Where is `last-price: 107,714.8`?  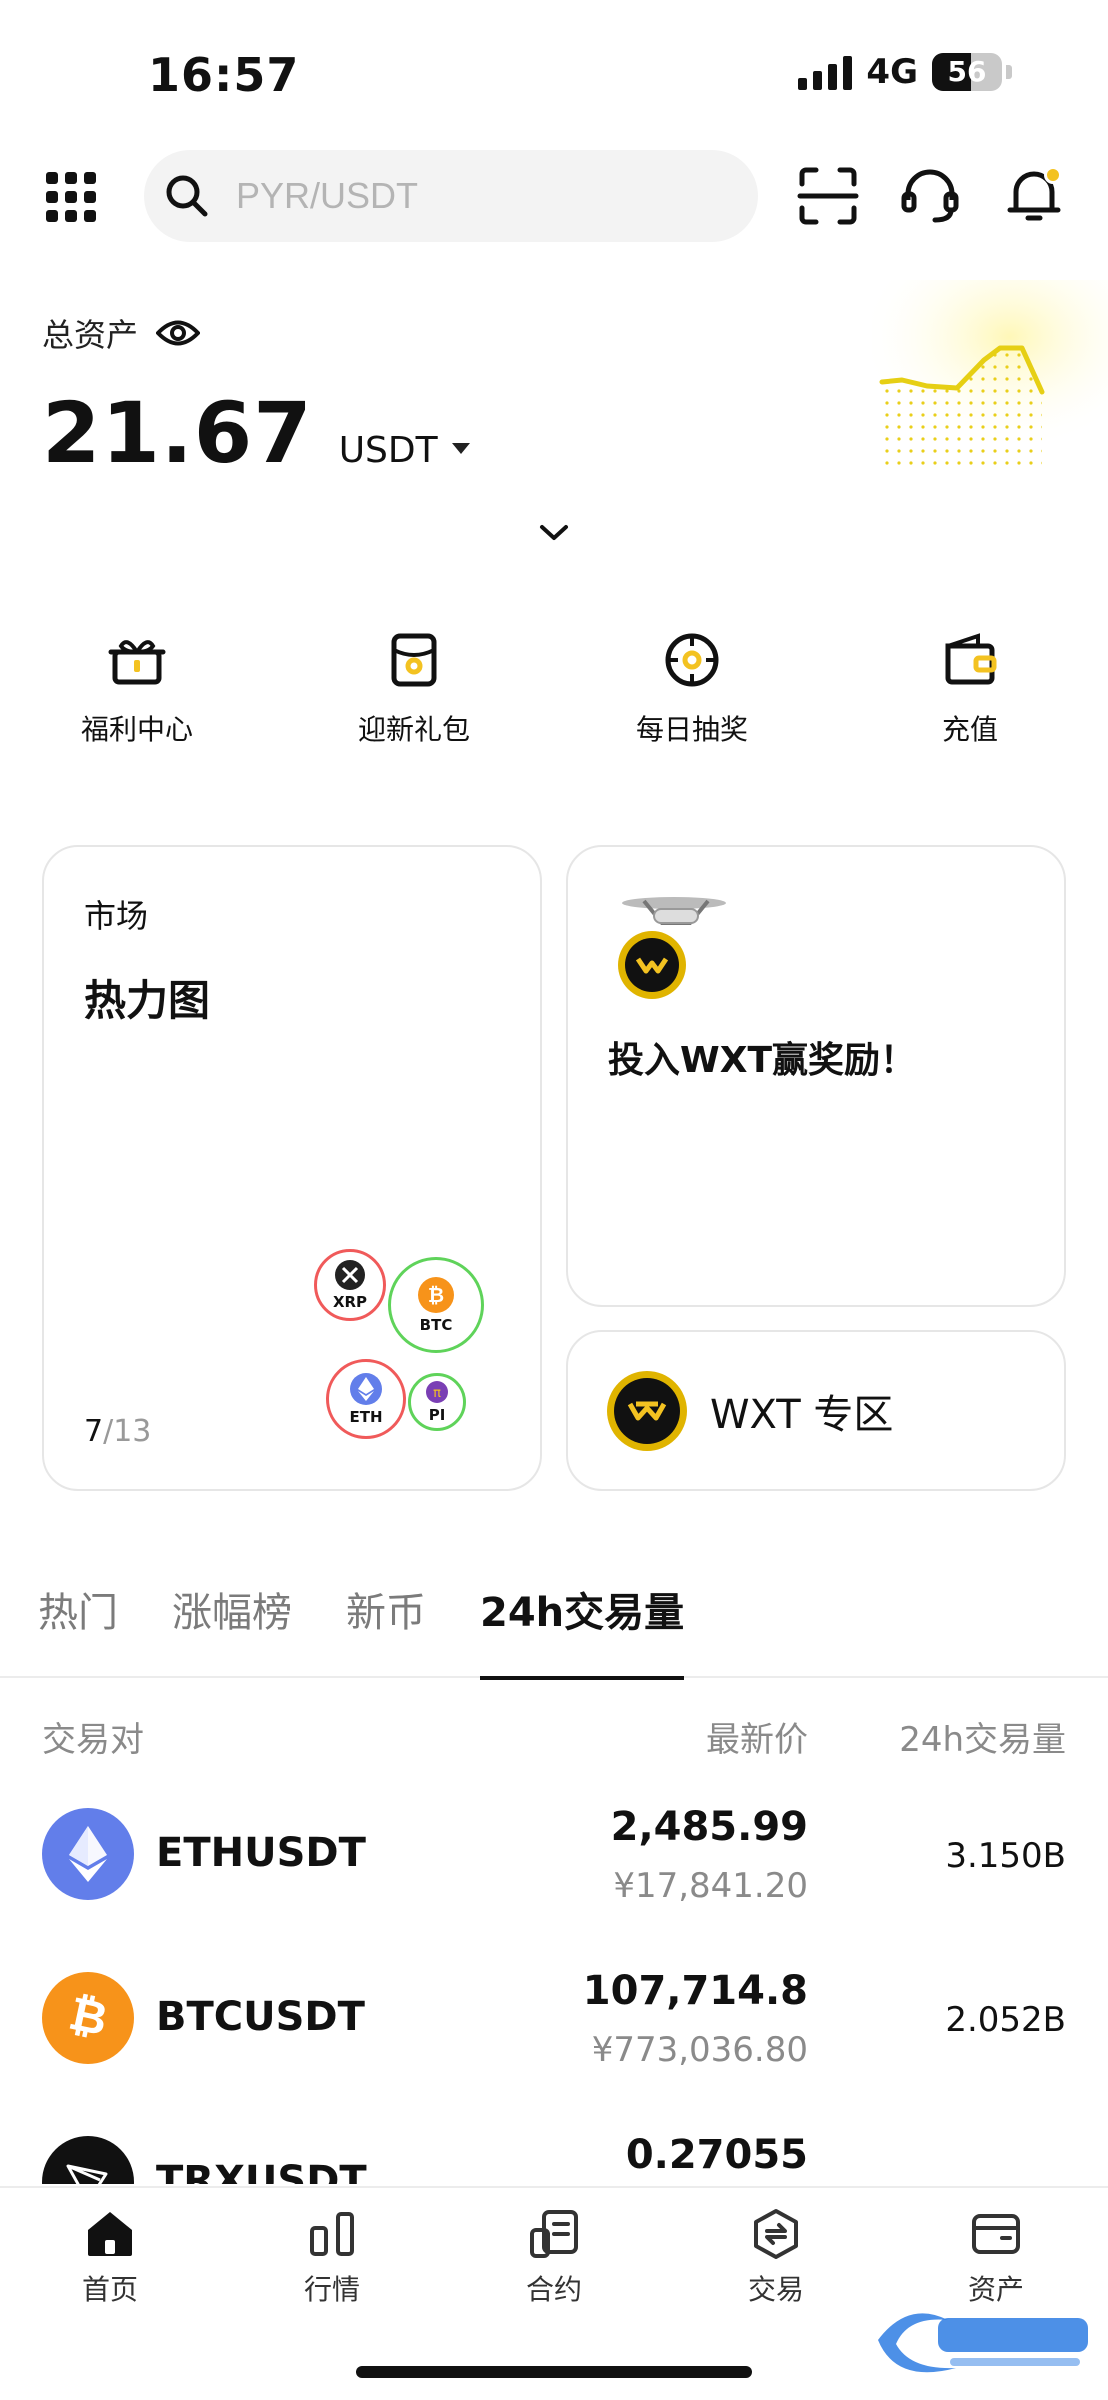 last-price: 107,714.8 is located at coordinates (695, 1991).